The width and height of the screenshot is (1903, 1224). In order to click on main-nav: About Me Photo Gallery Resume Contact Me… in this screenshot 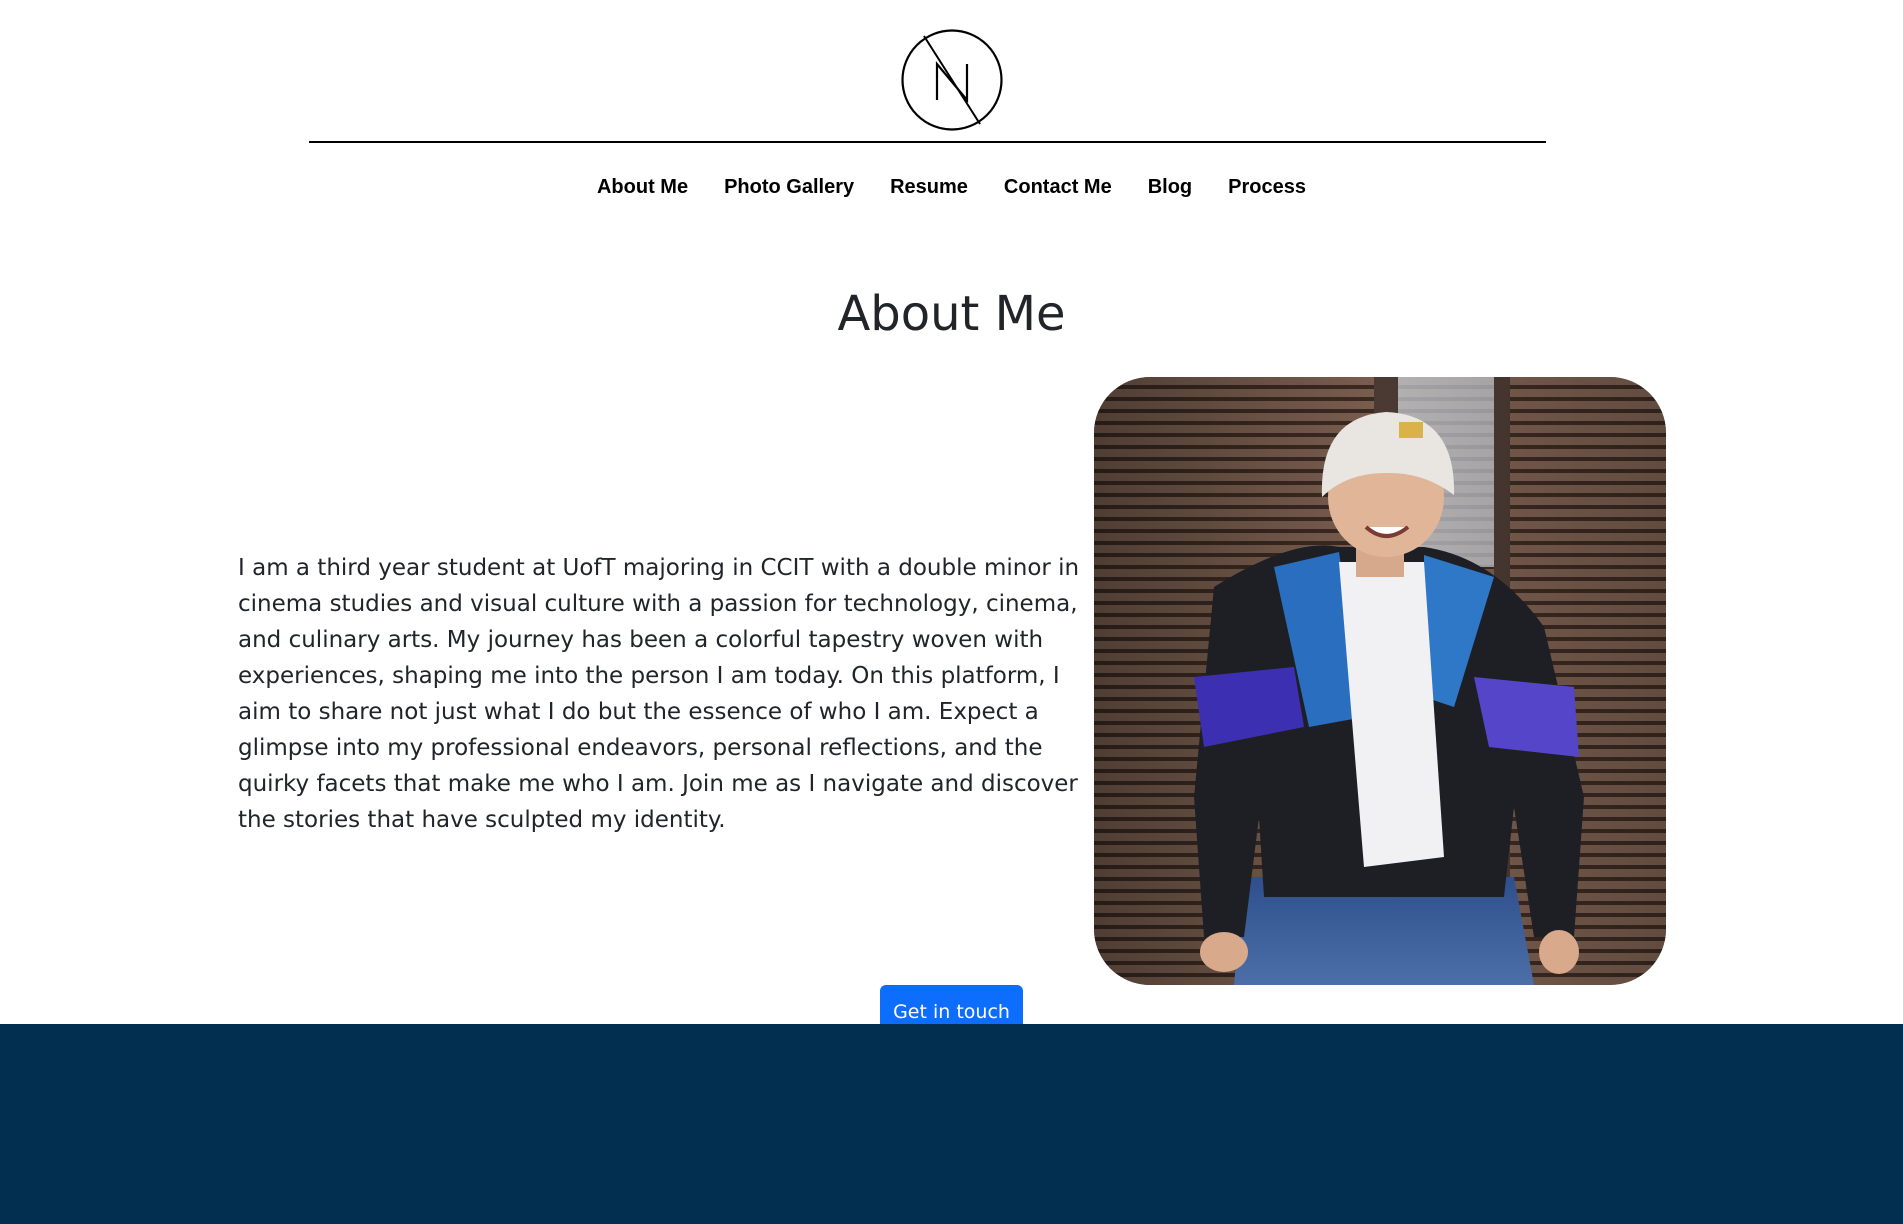, I will do `click(951, 187)`.